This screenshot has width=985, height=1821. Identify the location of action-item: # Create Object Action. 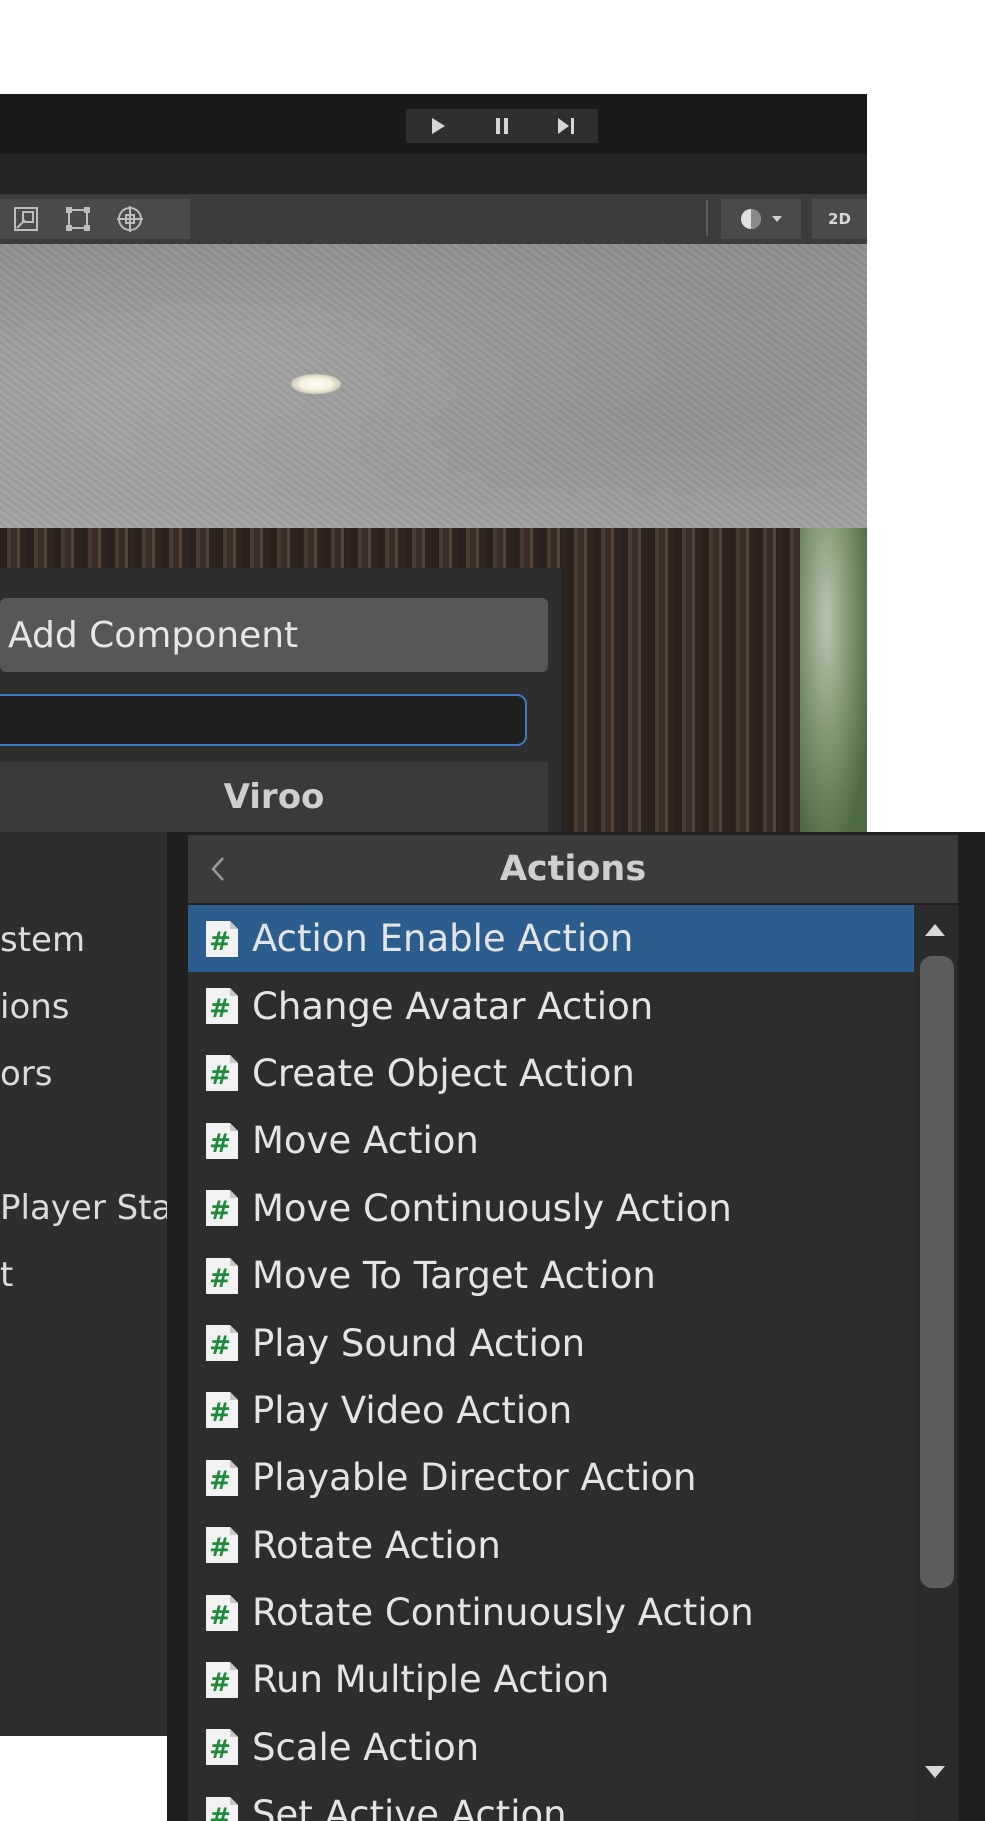
(551, 1073).